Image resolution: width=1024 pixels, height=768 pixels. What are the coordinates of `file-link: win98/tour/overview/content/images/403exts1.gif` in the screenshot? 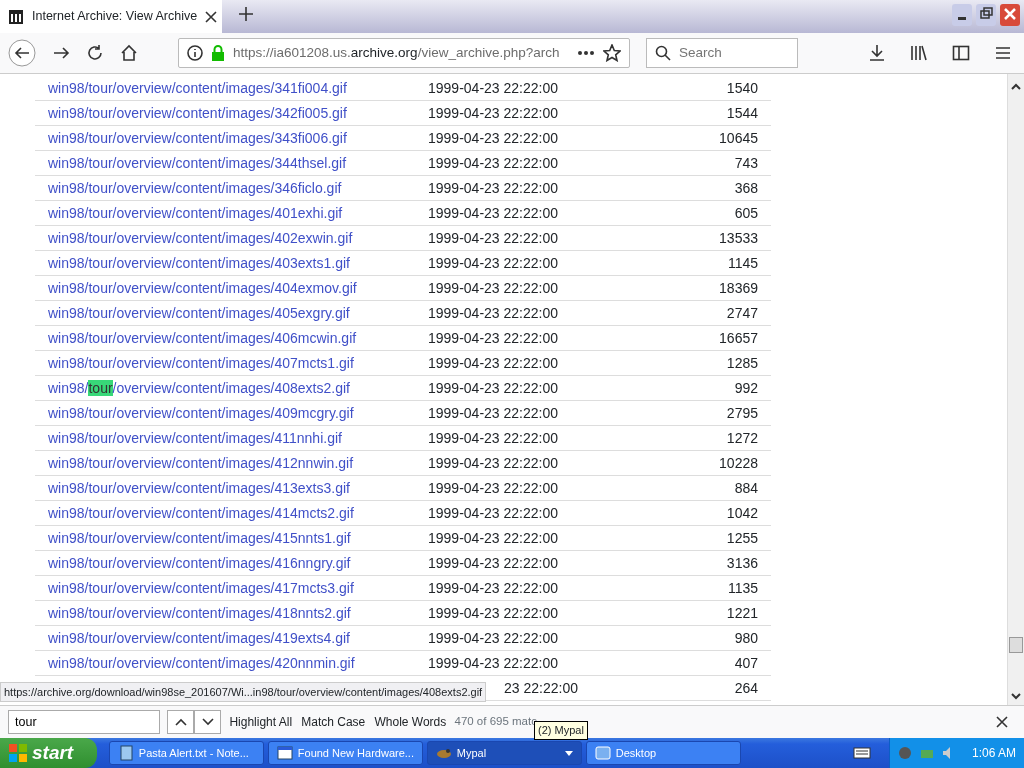 It's located at (199, 263).